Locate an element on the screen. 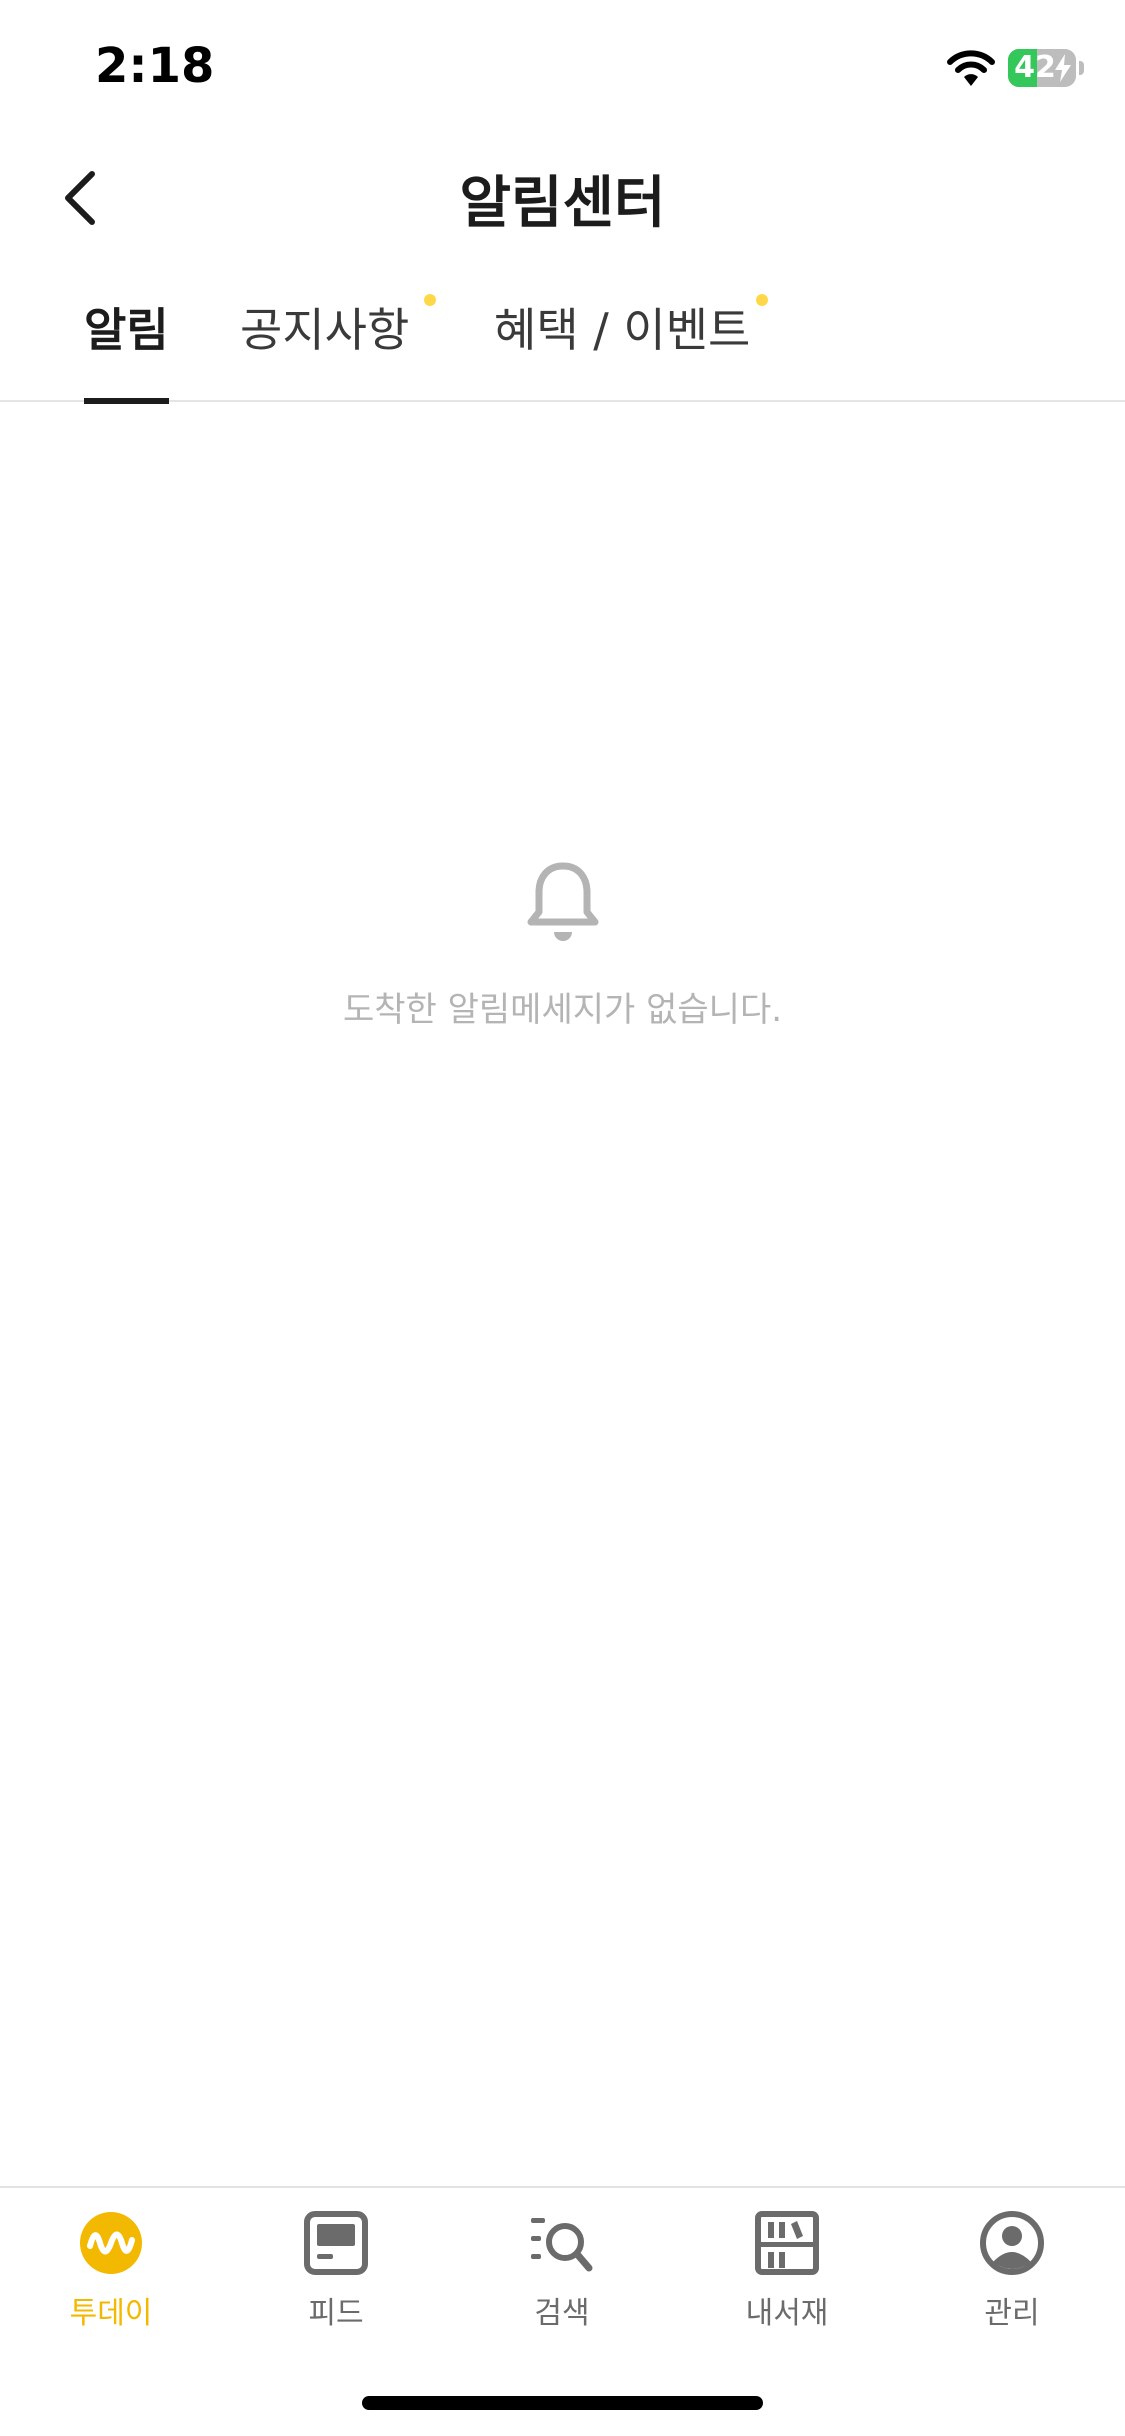 Image resolution: width=1125 pixels, height=2436 pixels. nav-item-today: 투데이 is located at coordinates (111, 2280).